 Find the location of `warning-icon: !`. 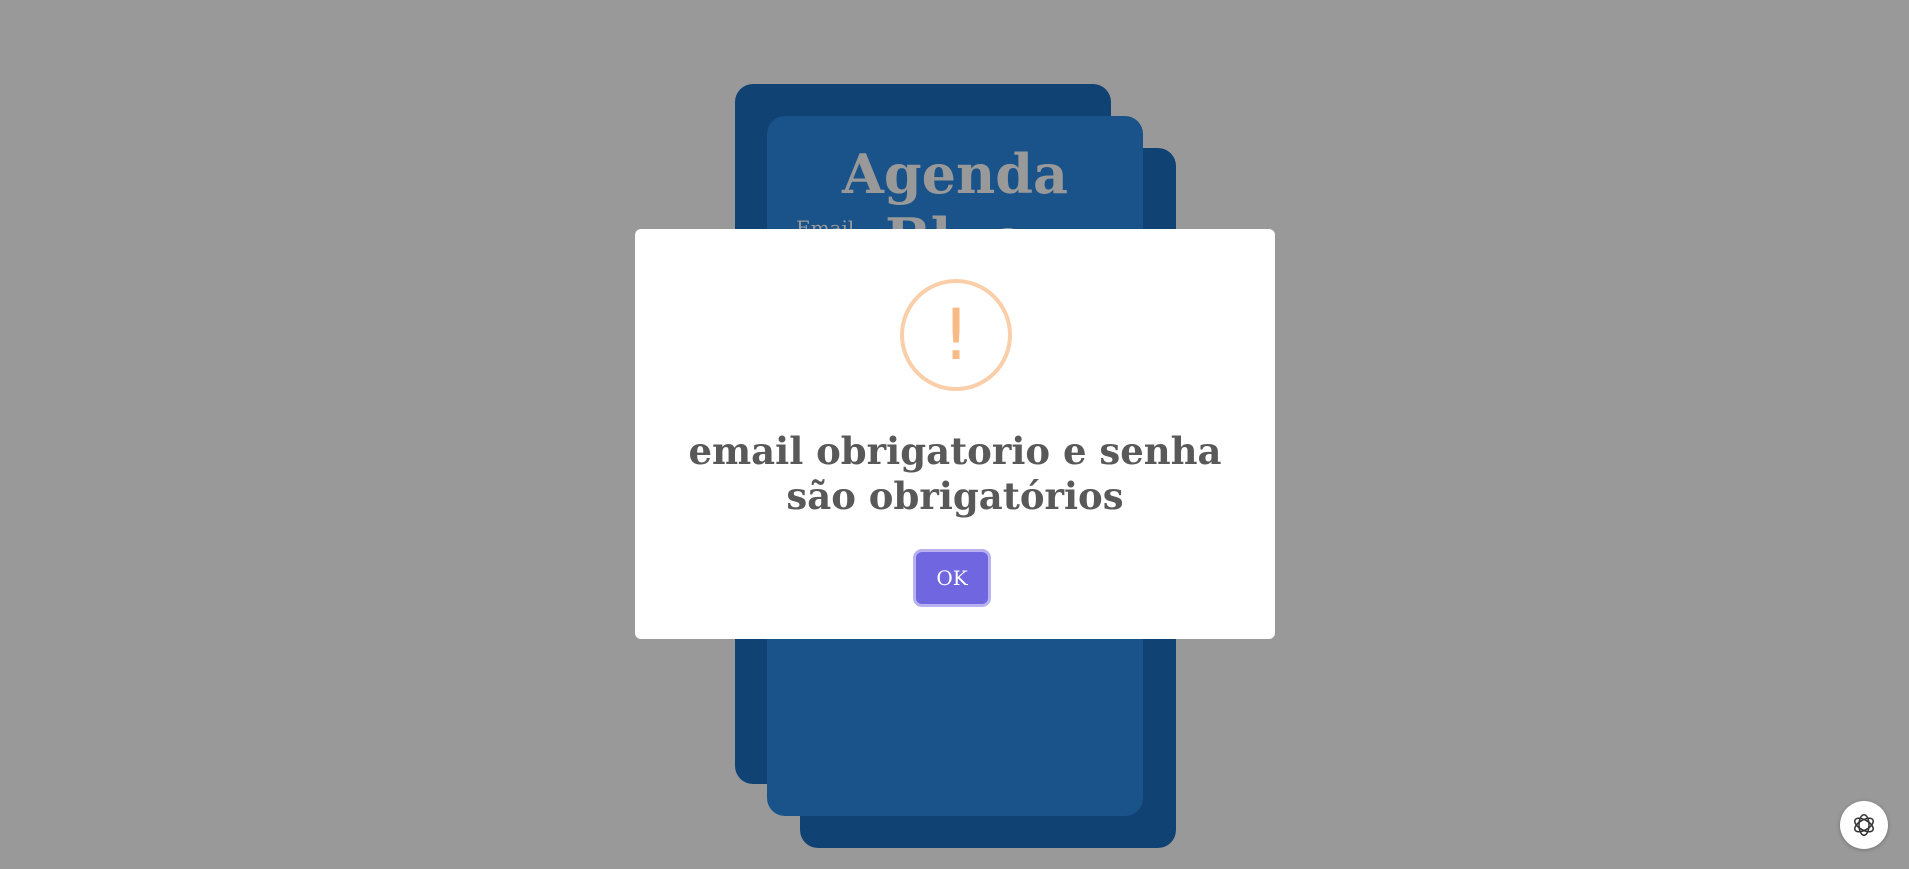

warning-icon: ! is located at coordinates (956, 335).